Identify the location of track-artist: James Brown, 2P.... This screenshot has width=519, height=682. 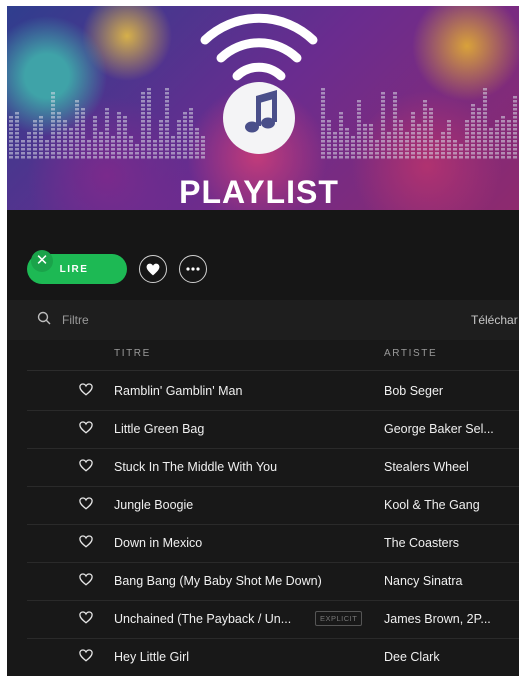
(437, 619).